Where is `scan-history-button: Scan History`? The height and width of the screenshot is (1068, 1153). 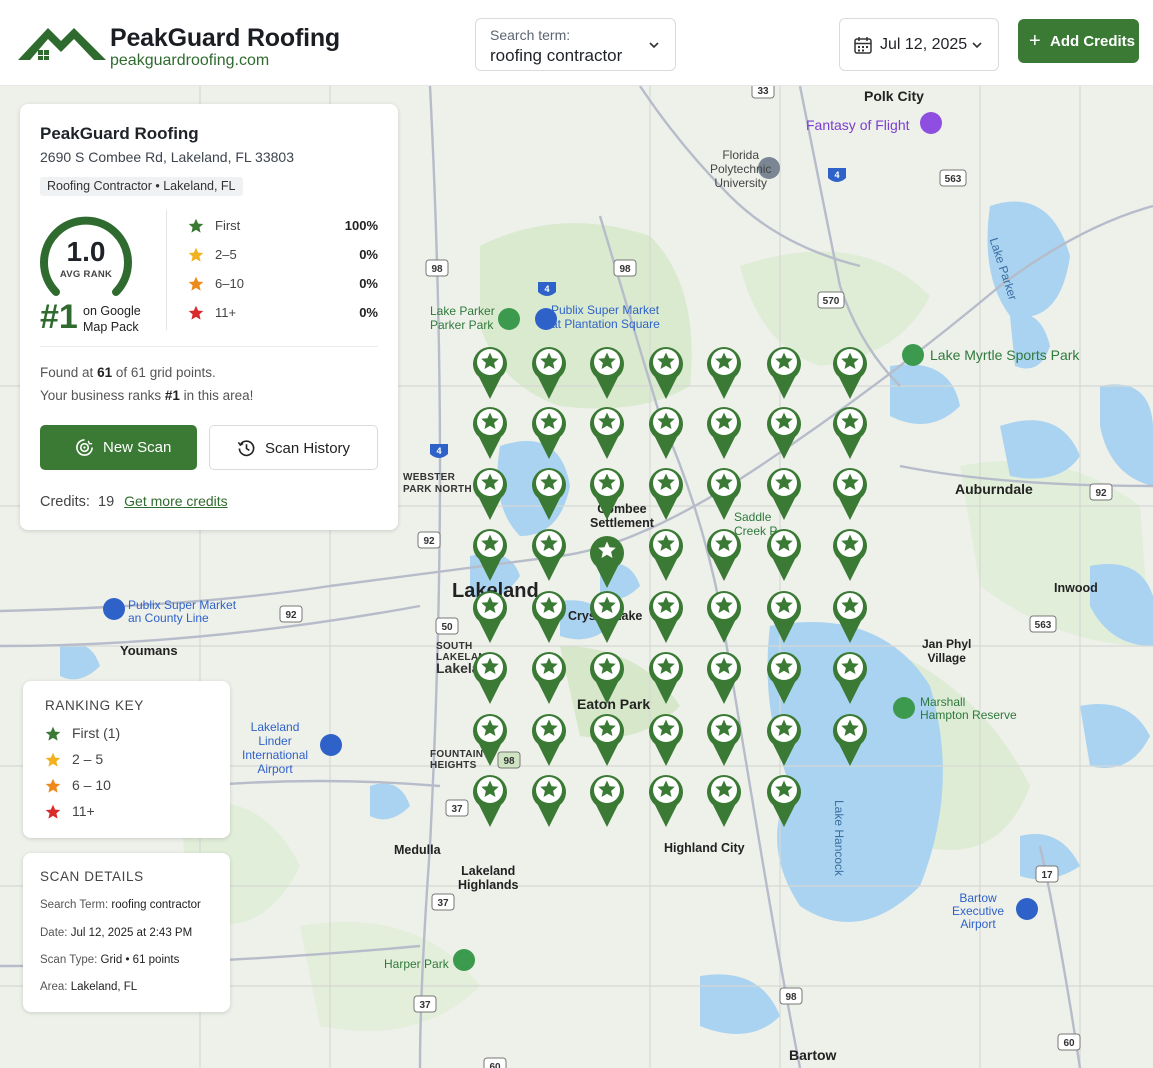 scan-history-button: Scan History is located at coordinates (293, 447).